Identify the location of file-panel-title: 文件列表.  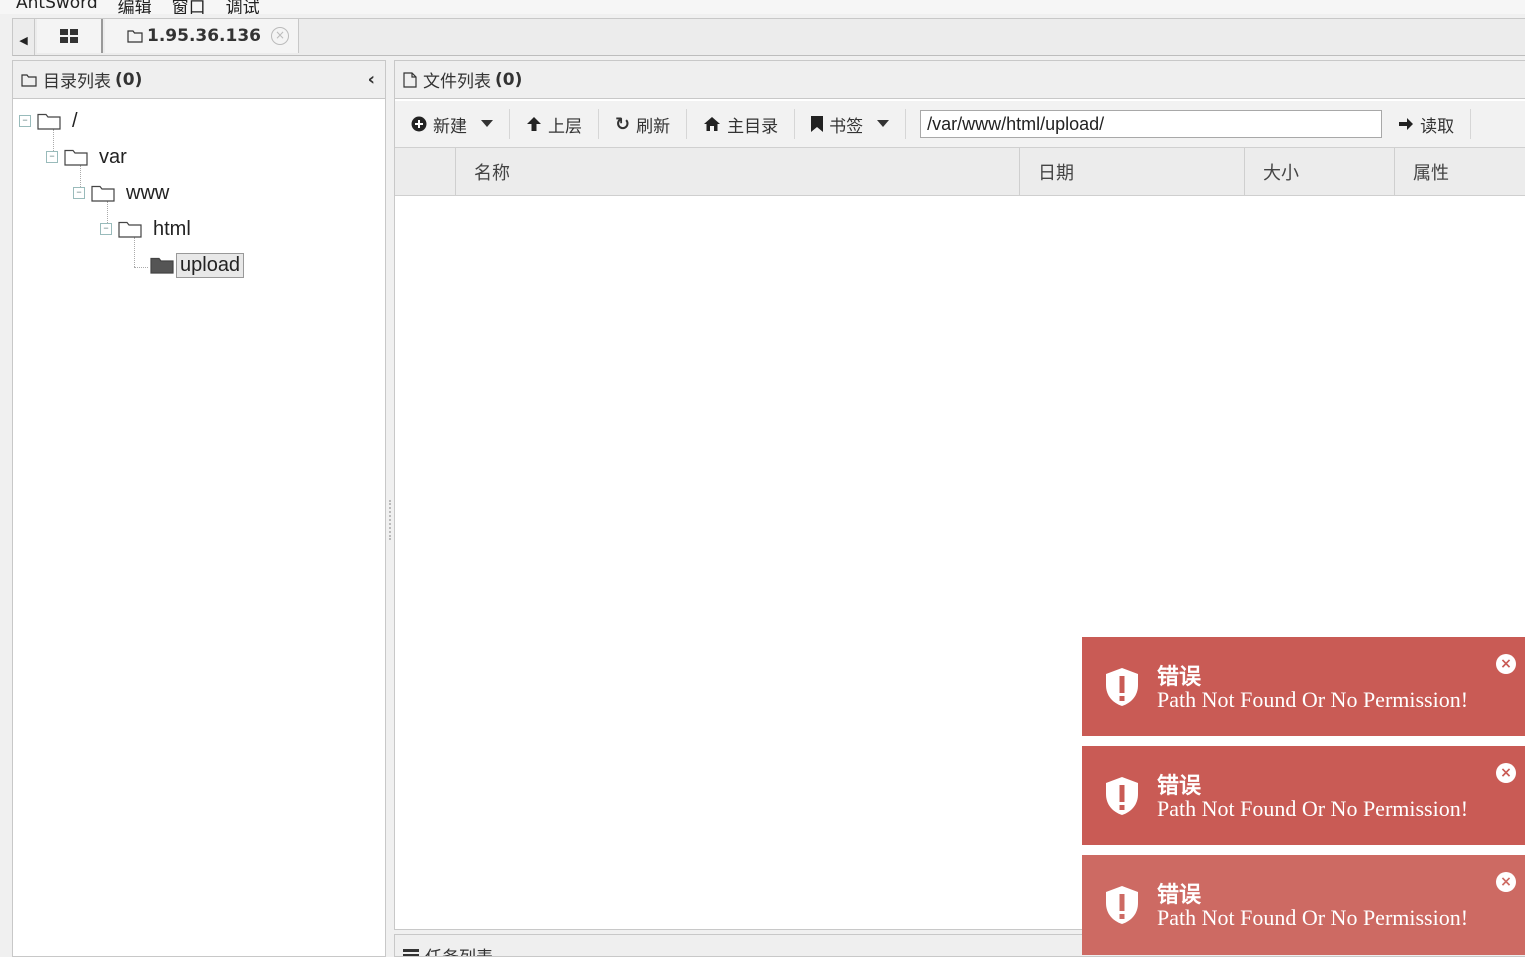
(457, 79).